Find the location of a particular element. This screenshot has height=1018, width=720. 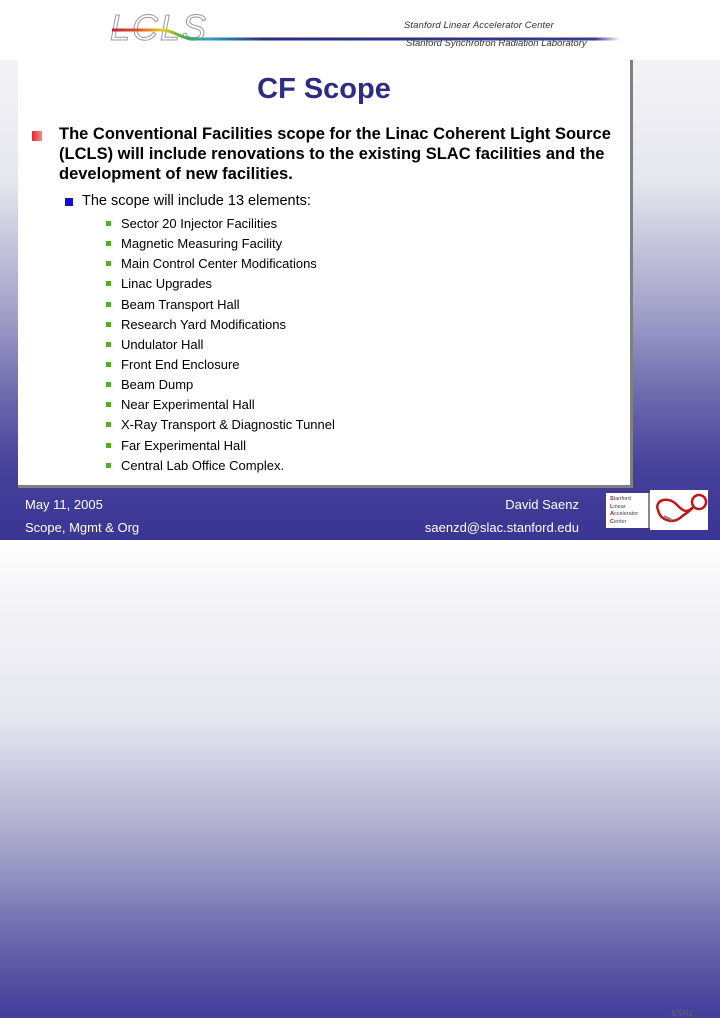

list-item: Far Experimental Hall is located at coordinates (218, 447).